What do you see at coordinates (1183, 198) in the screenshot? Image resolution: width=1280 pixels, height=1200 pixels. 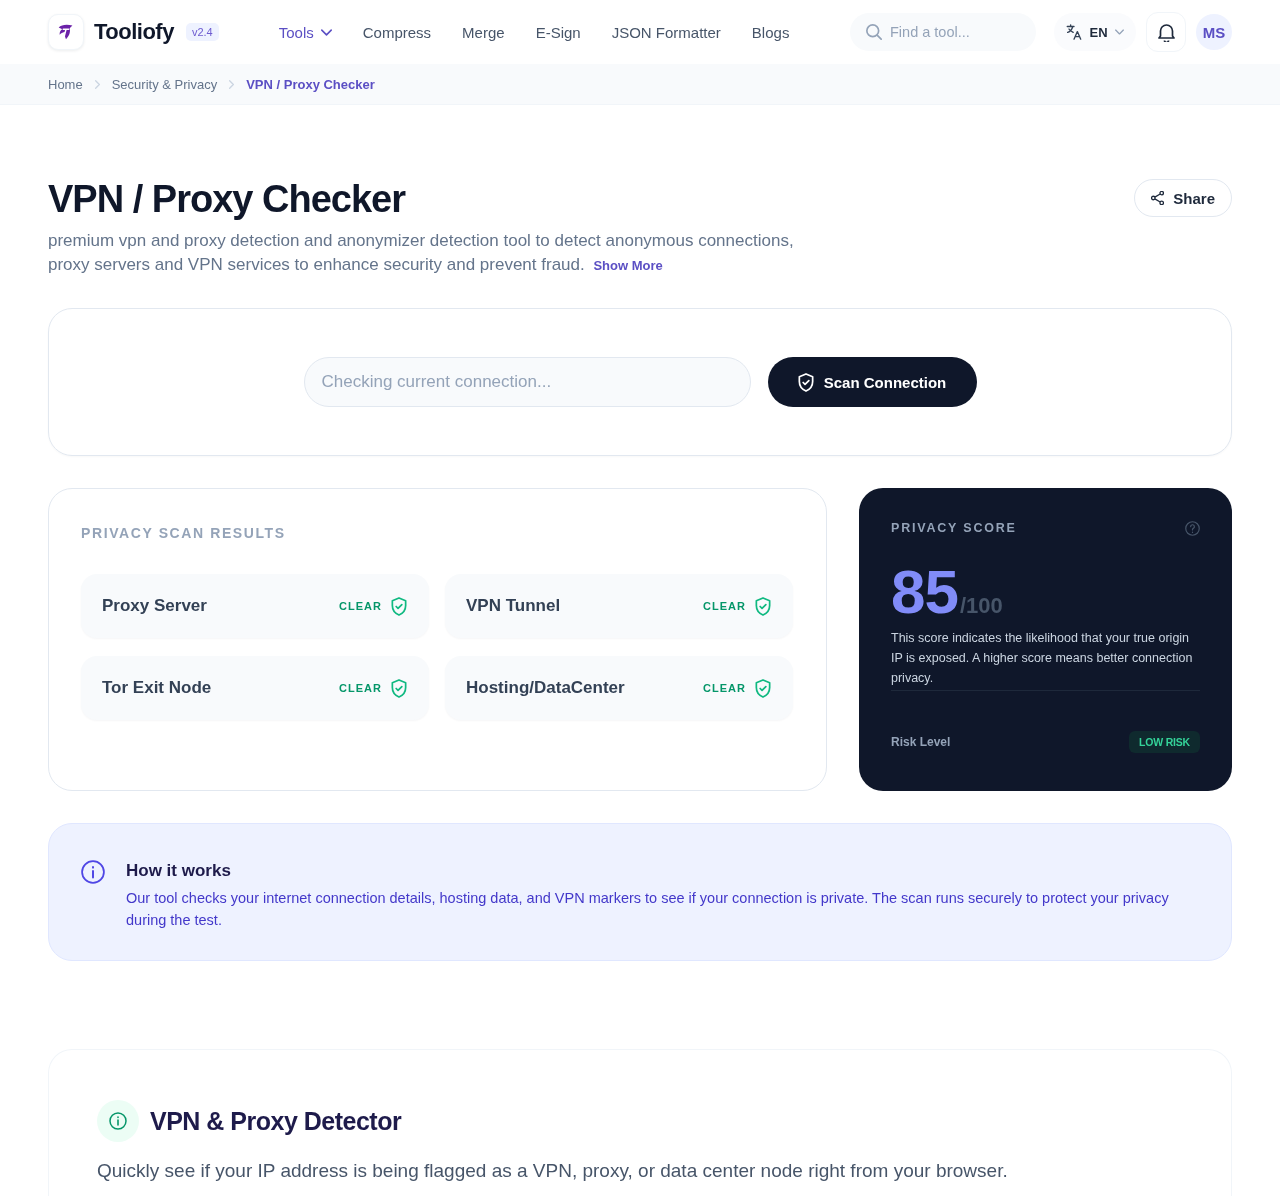 I see `share-button: Share` at bounding box center [1183, 198].